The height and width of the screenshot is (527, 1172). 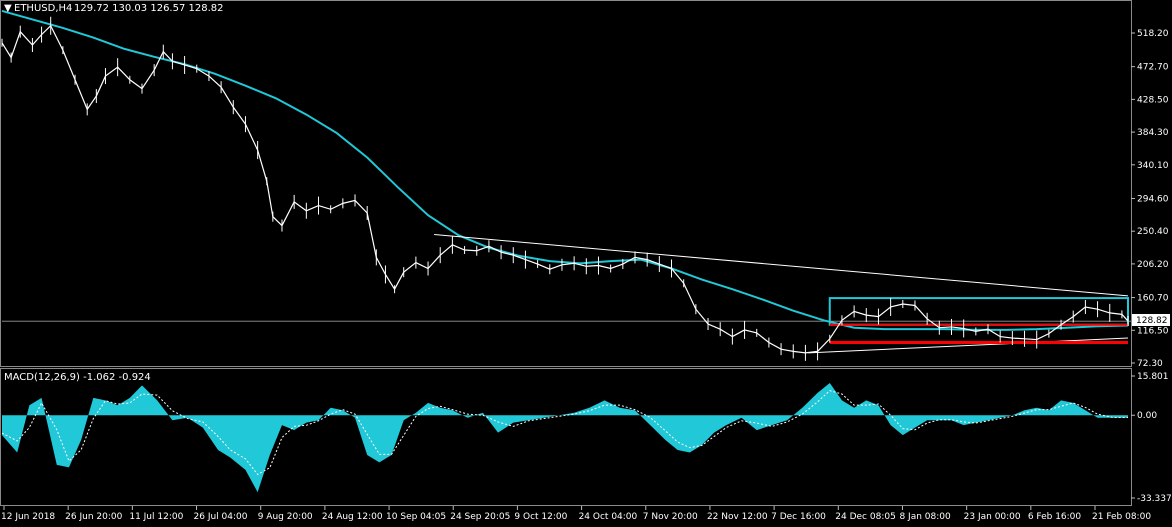 What do you see at coordinates (28, 517) in the screenshot?
I see `time-axis-label: 12 Jun 2018` at bounding box center [28, 517].